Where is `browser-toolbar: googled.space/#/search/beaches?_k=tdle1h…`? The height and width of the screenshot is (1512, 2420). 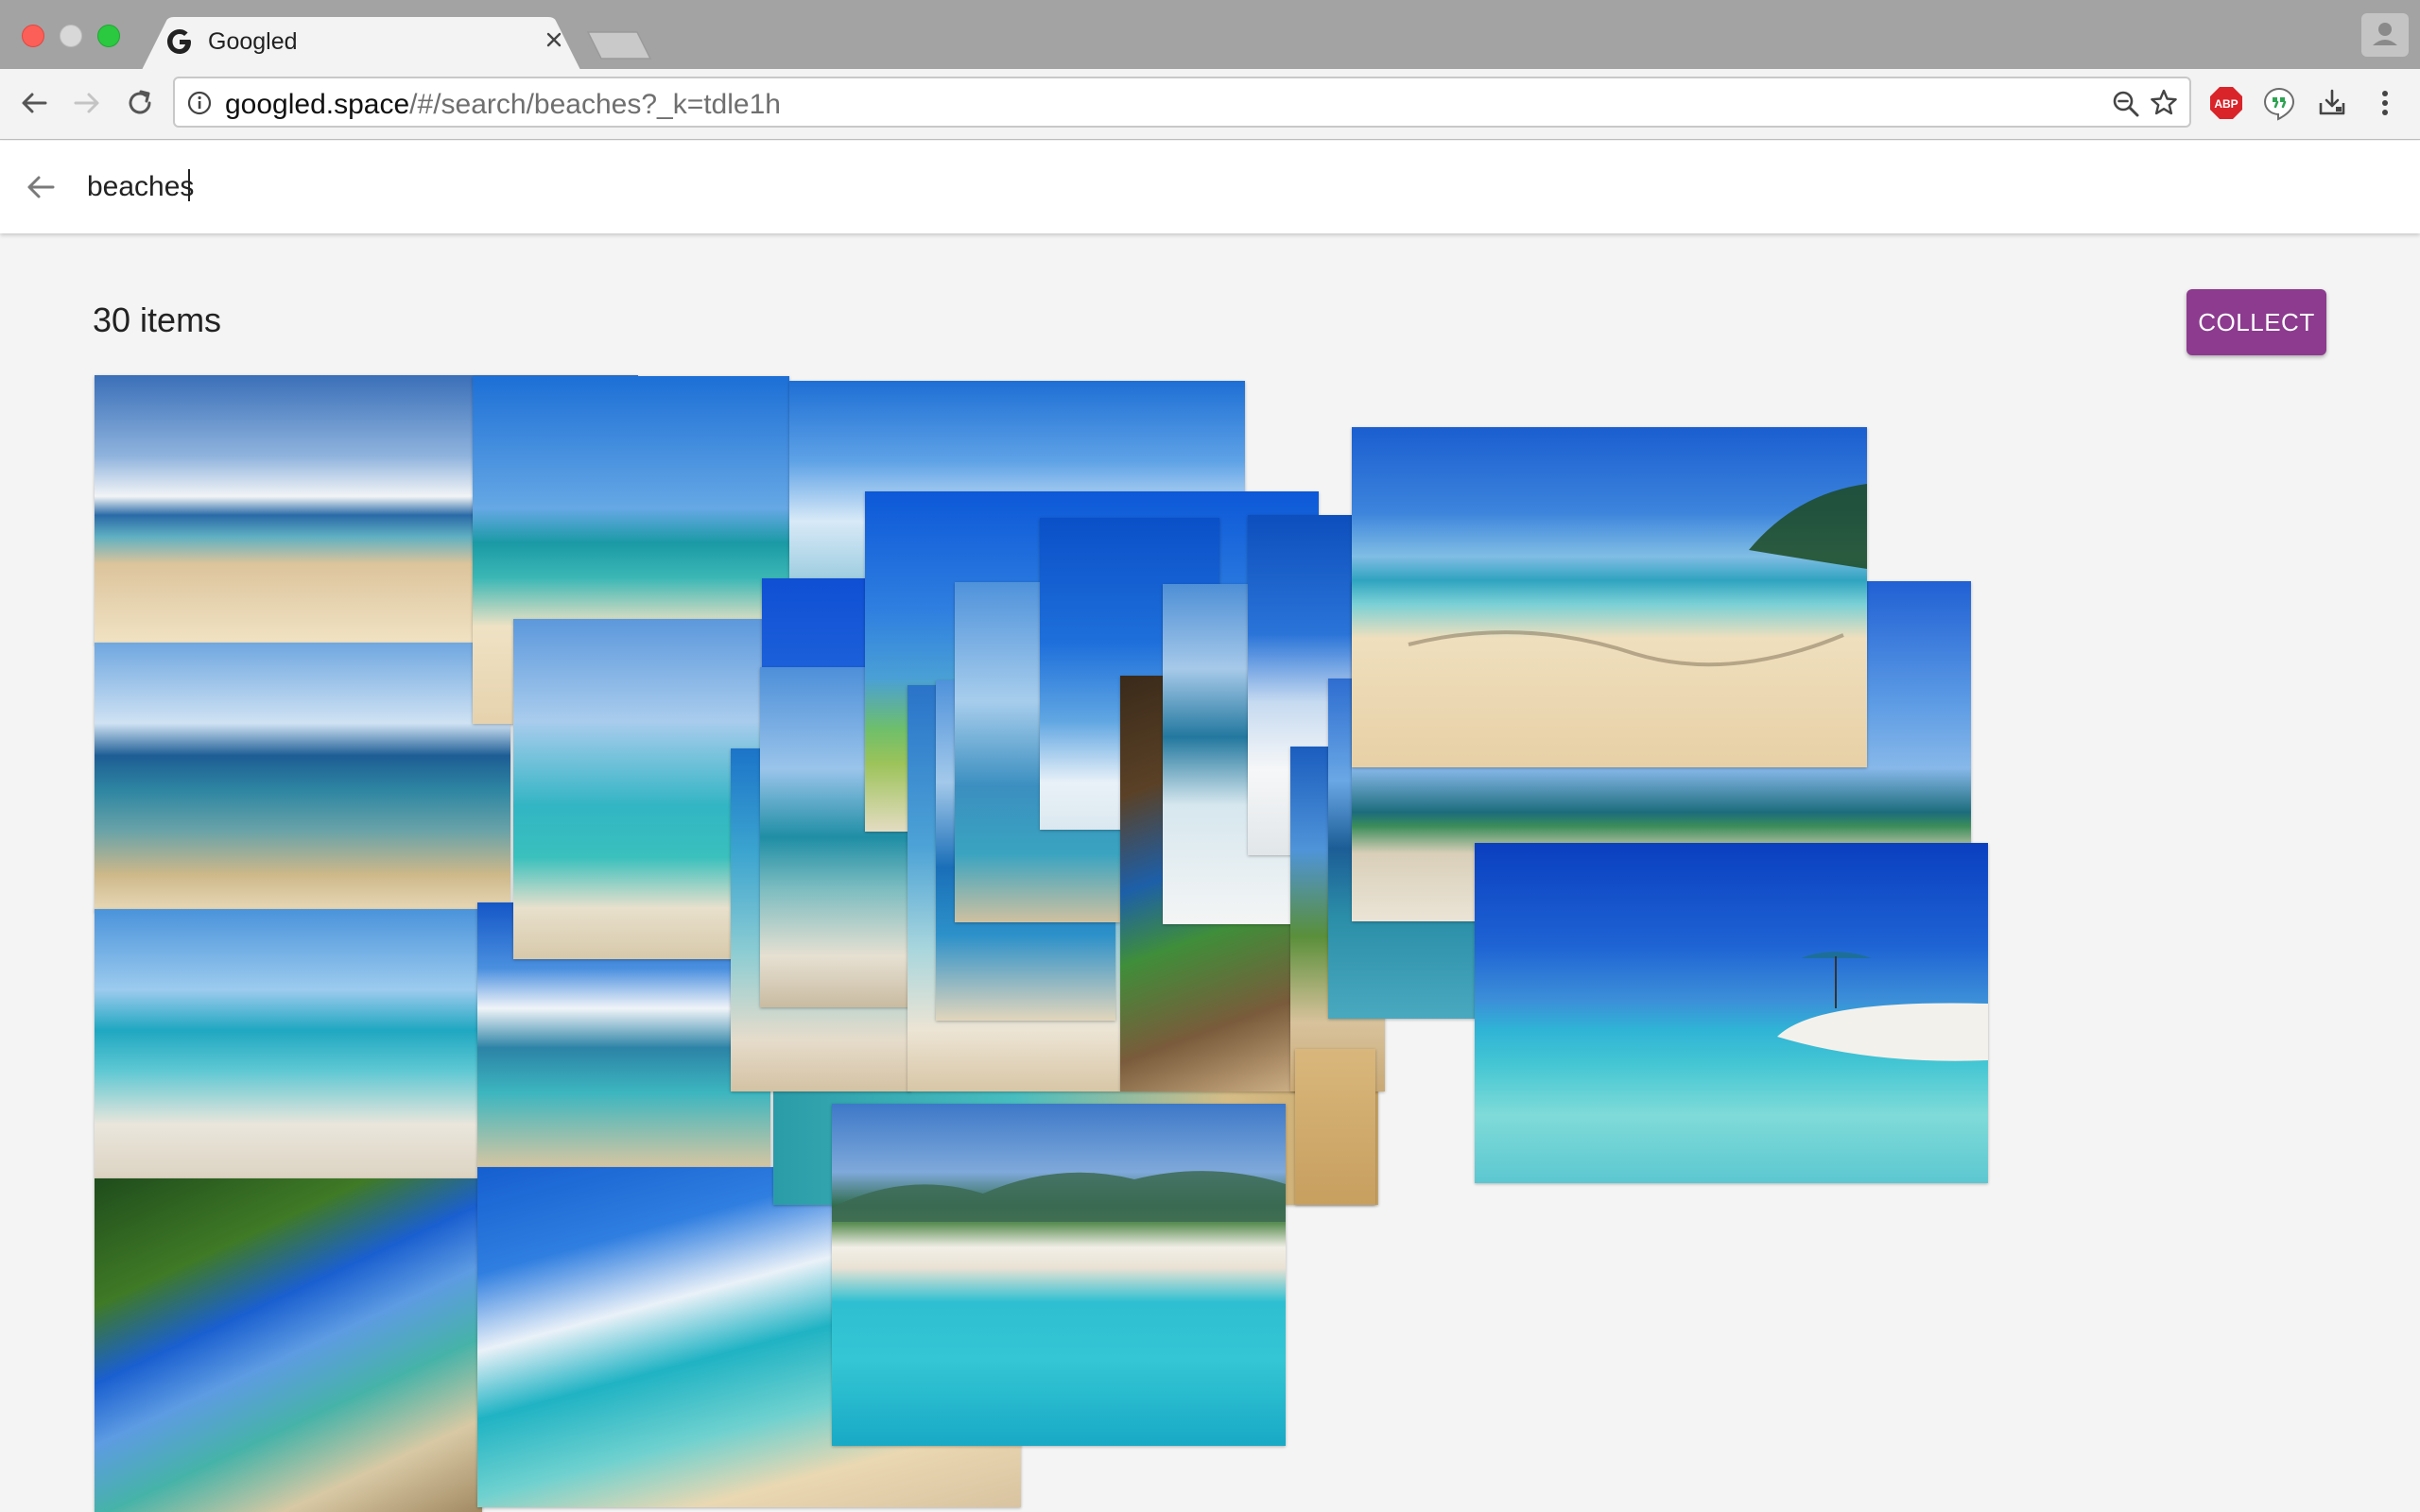 browser-toolbar: googled.space/#/search/beaches?_k=tdle1h… is located at coordinates (1210, 104).